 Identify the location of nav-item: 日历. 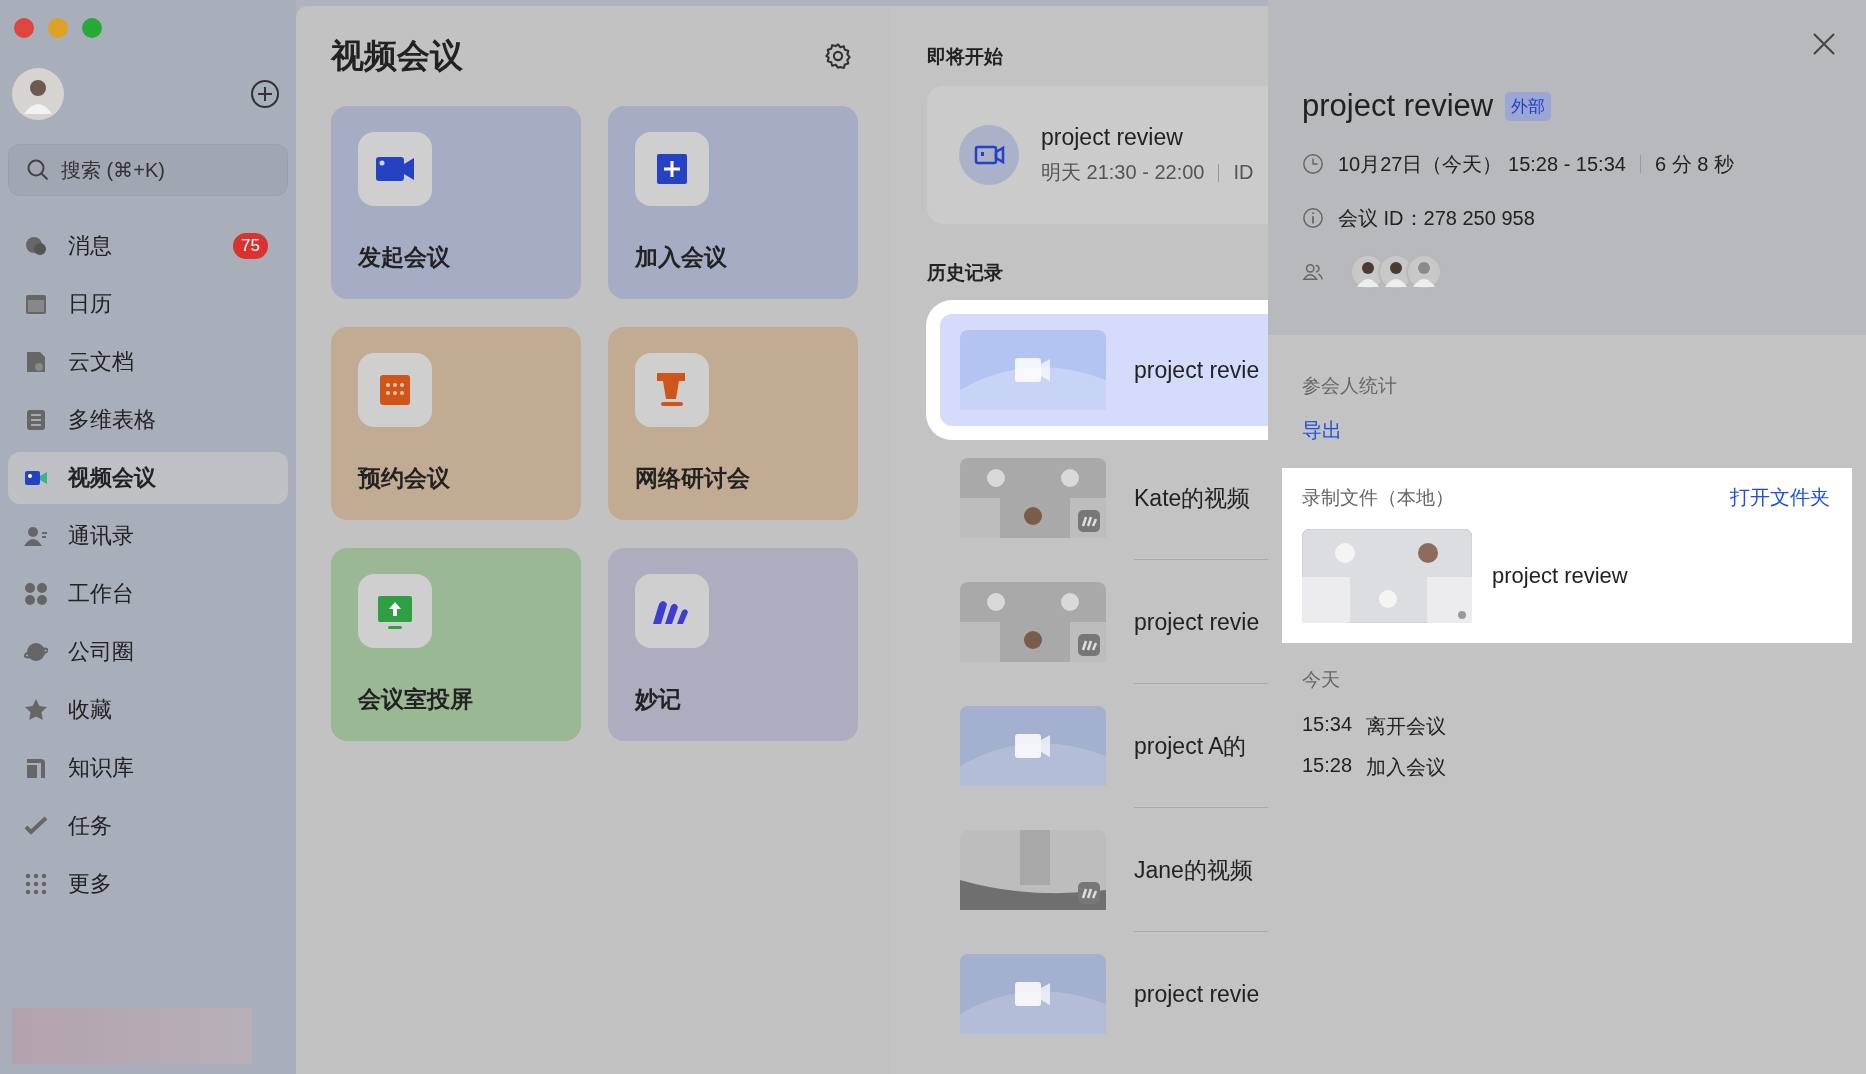
(148, 304).